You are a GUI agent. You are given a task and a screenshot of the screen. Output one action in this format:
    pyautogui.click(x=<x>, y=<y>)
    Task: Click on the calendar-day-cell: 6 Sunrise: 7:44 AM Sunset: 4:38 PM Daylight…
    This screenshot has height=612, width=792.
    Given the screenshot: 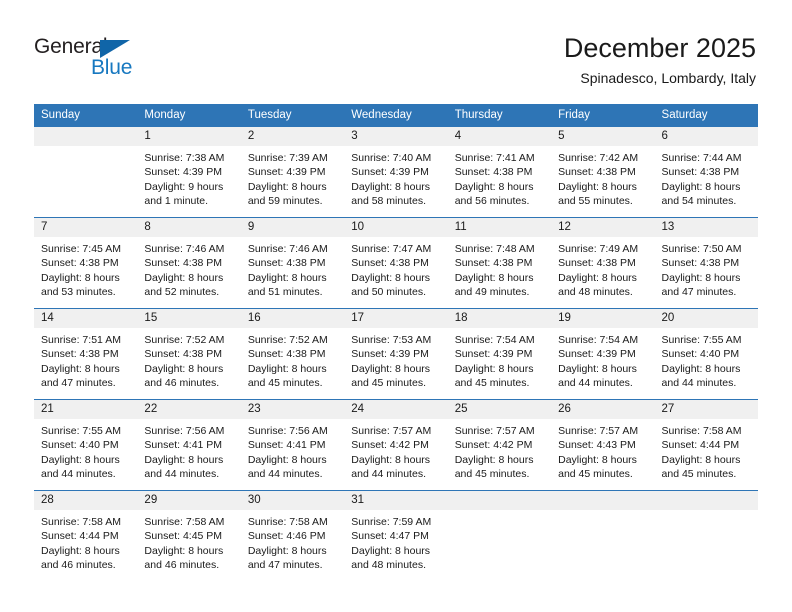 What is the action you would take?
    pyautogui.click(x=706, y=172)
    